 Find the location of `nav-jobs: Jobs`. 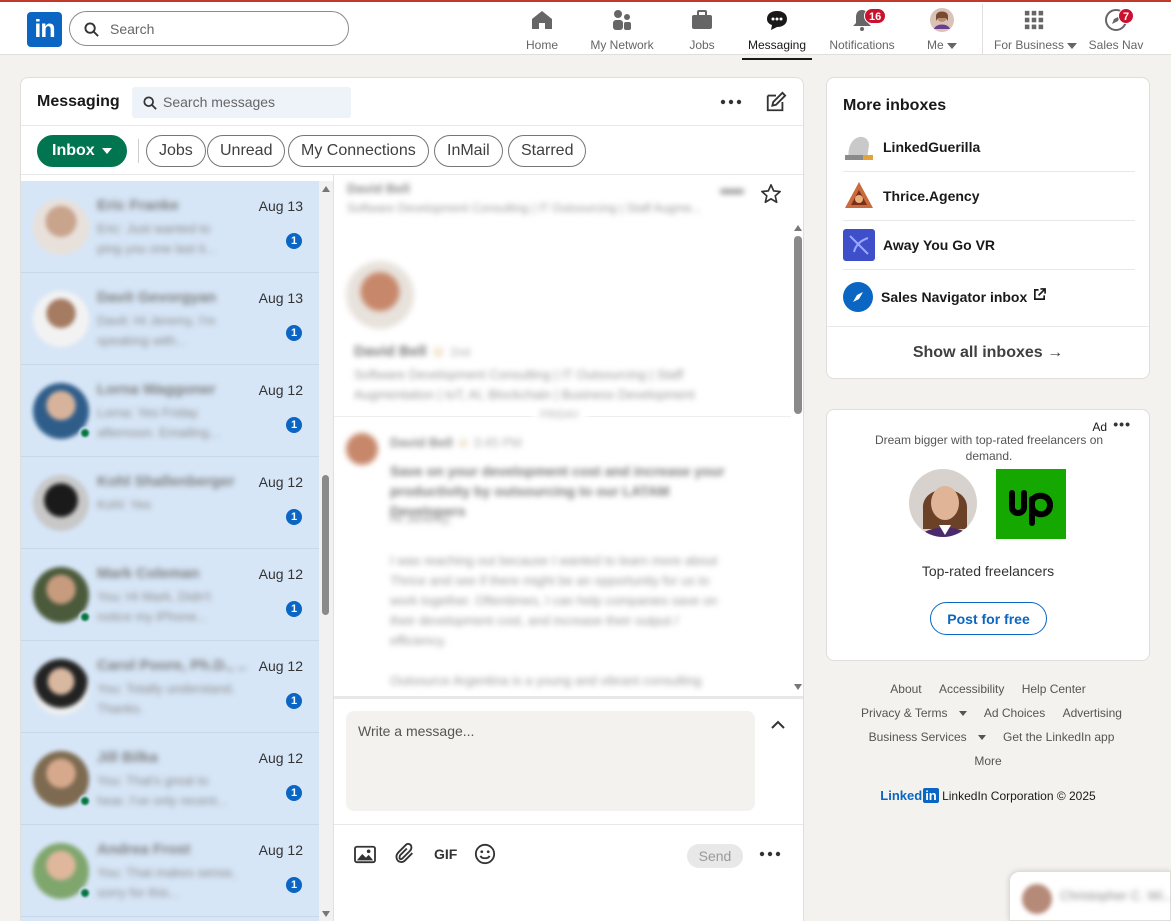

nav-jobs: Jobs is located at coordinates (702, 31).